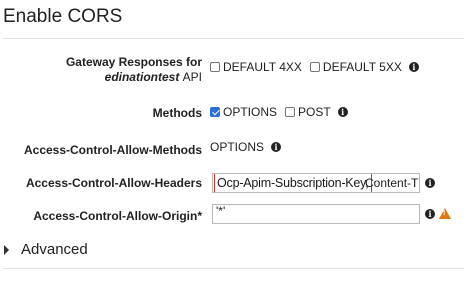 This screenshot has height=281, width=474. What do you see at coordinates (250, 112) in the screenshot?
I see `options-label: OPTIONS` at bounding box center [250, 112].